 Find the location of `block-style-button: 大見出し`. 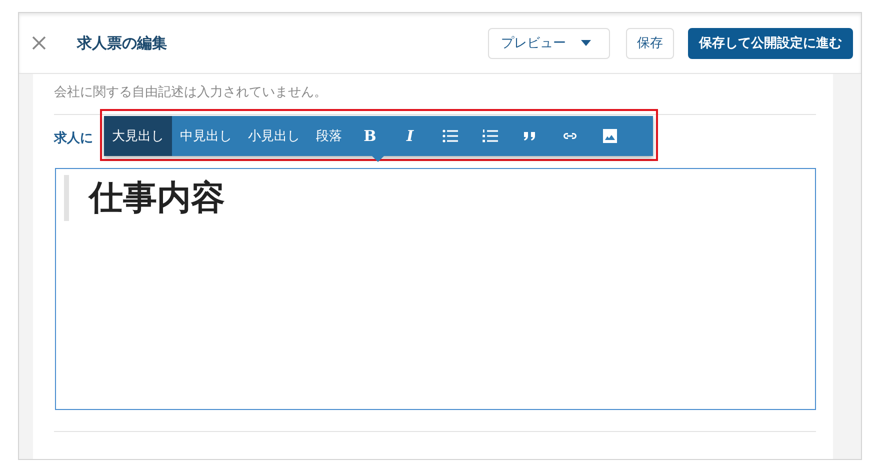

block-style-button: 大見出し is located at coordinates (138, 136).